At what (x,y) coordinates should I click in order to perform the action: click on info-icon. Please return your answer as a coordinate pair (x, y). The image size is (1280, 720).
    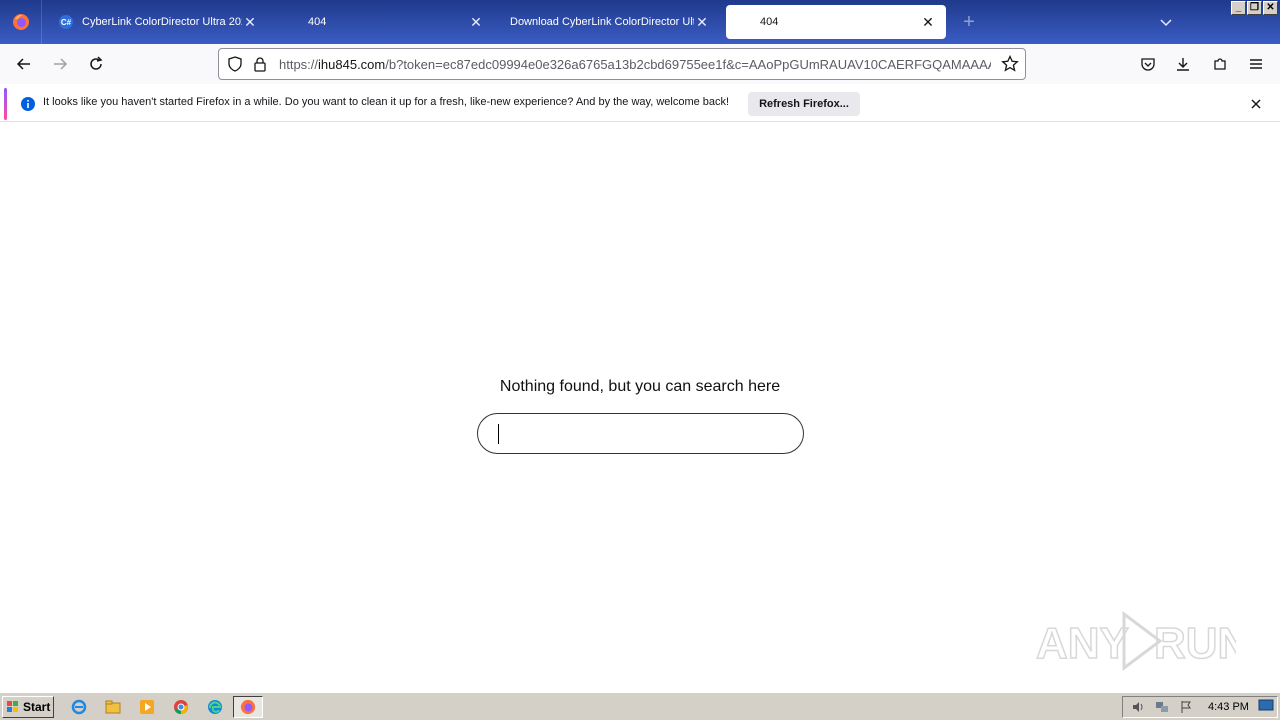
    Looking at the image, I should click on (28, 104).